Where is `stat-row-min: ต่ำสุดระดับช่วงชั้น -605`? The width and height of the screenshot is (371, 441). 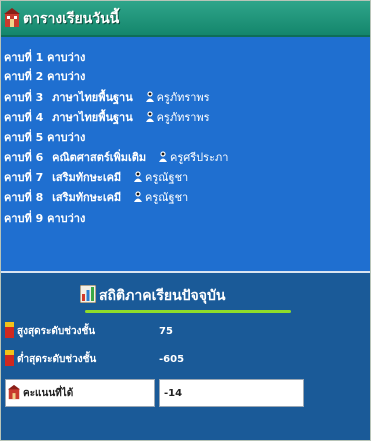 stat-row-min: ต่ำสุดระดับช่วงชั้น -605 is located at coordinates (154, 360).